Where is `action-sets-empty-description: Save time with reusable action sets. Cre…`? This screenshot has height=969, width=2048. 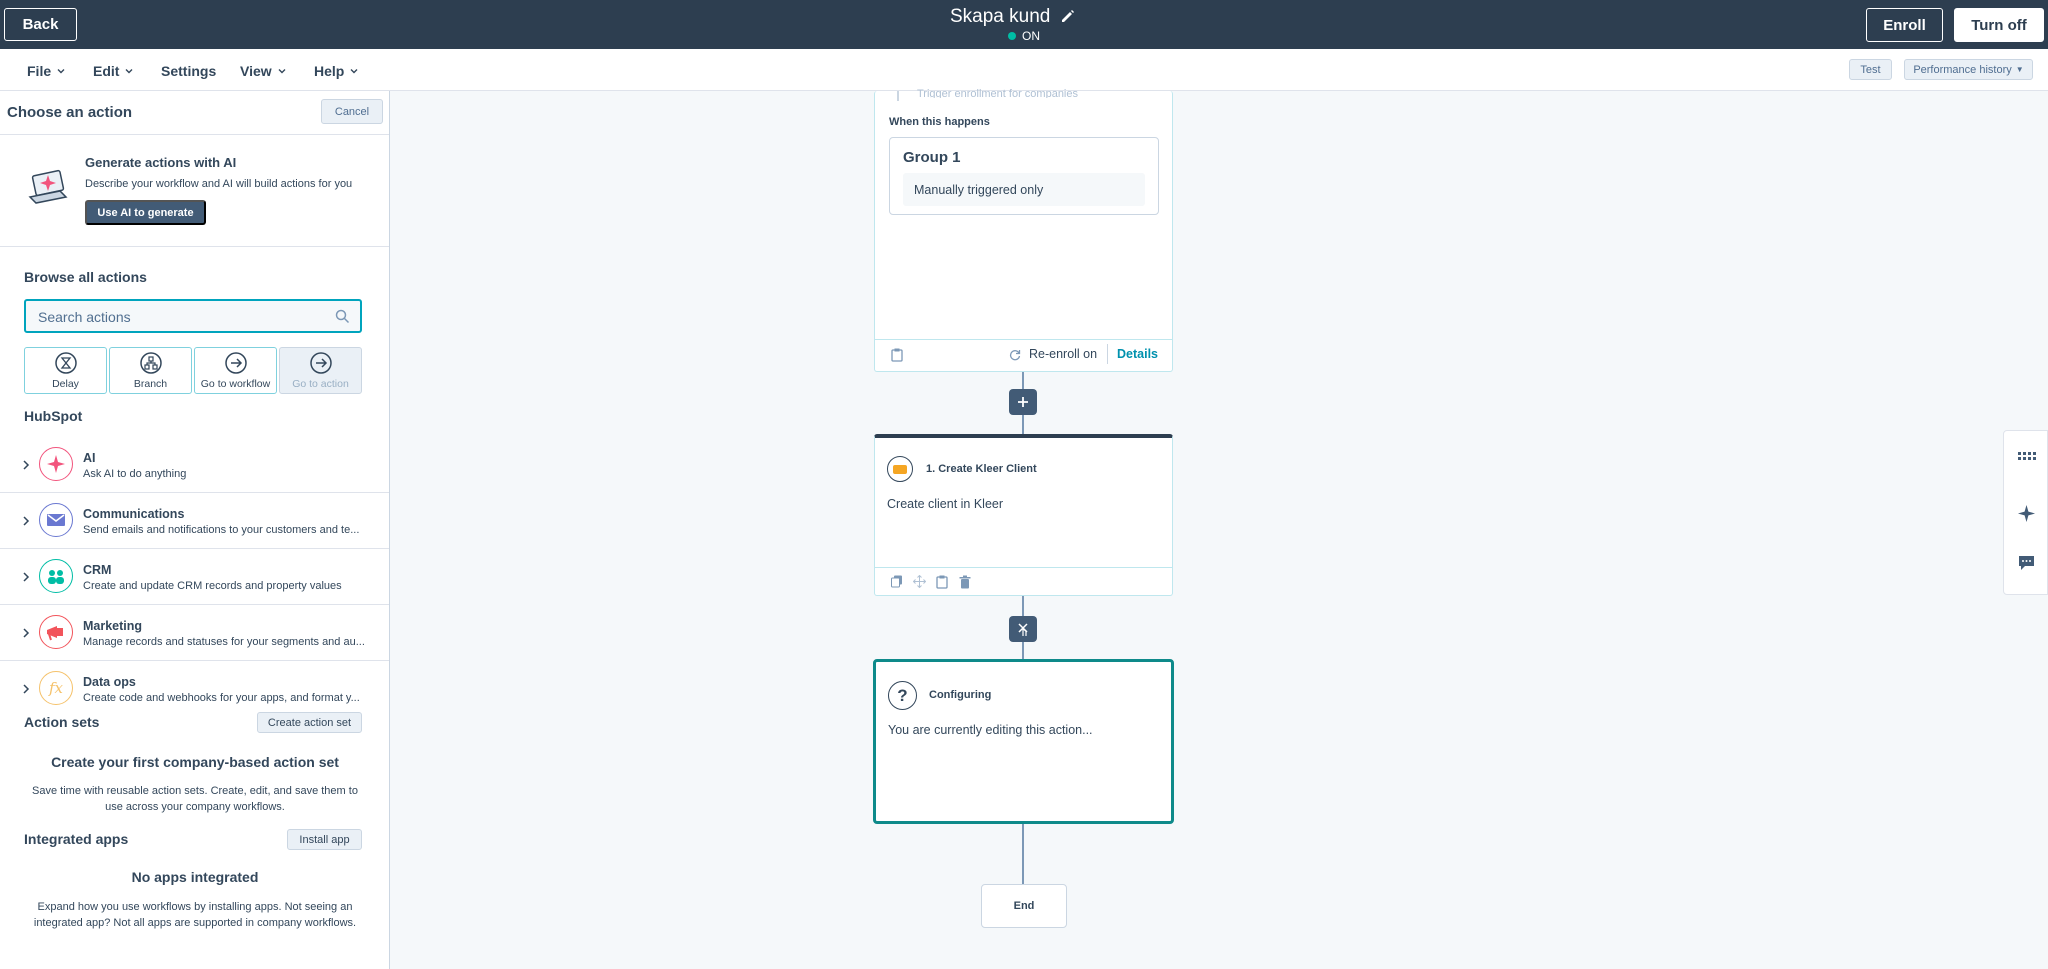 action-sets-empty-description: Save time with reusable action sets. Cre… is located at coordinates (195, 799).